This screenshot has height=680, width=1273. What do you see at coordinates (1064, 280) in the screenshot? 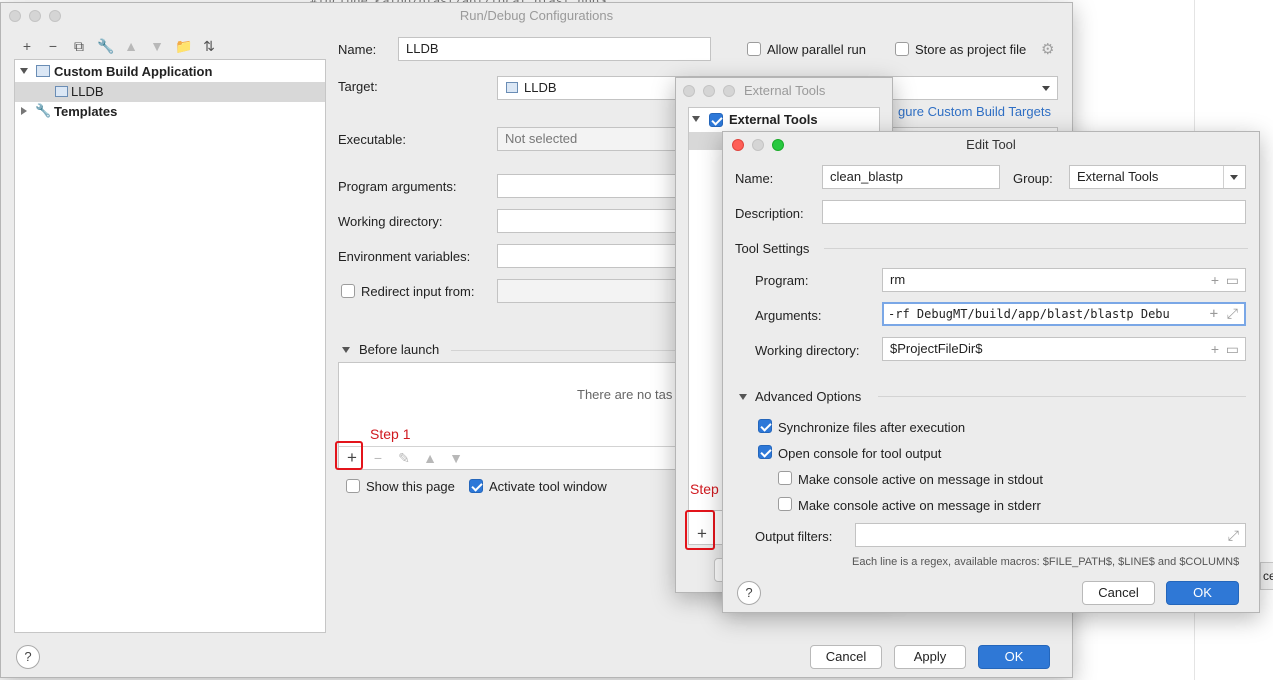
I see `program-input: rm + ▭` at bounding box center [1064, 280].